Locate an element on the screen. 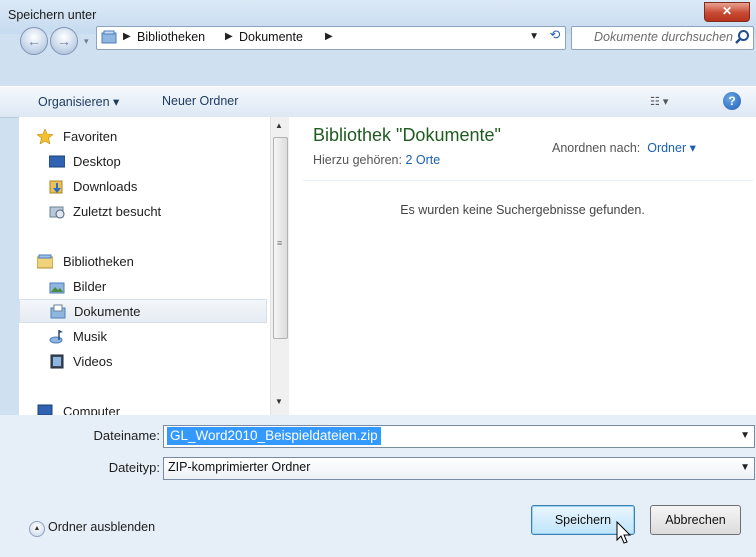  star-icon is located at coordinates (45, 136).